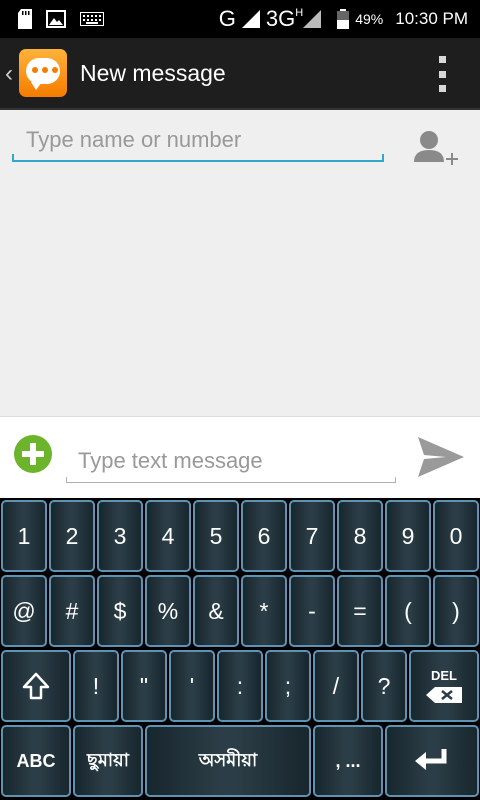 The width and height of the screenshot is (480, 800). What do you see at coordinates (96, 686) in the screenshot?
I see `key-exclamation: !` at bounding box center [96, 686].